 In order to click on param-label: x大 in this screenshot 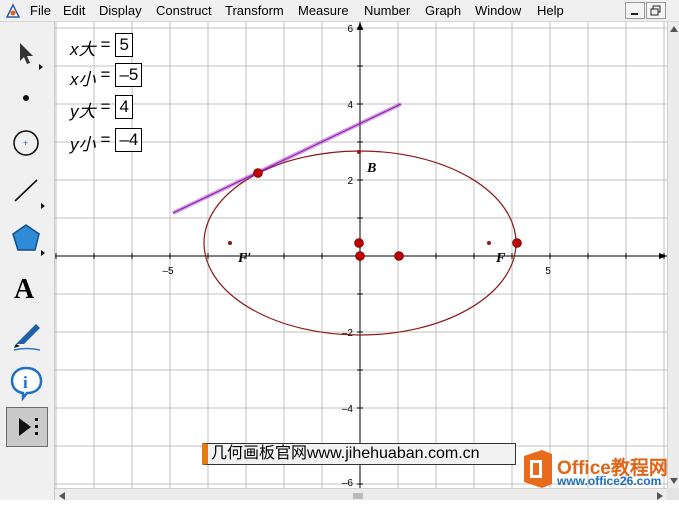, I will do `click(83, 49)`.